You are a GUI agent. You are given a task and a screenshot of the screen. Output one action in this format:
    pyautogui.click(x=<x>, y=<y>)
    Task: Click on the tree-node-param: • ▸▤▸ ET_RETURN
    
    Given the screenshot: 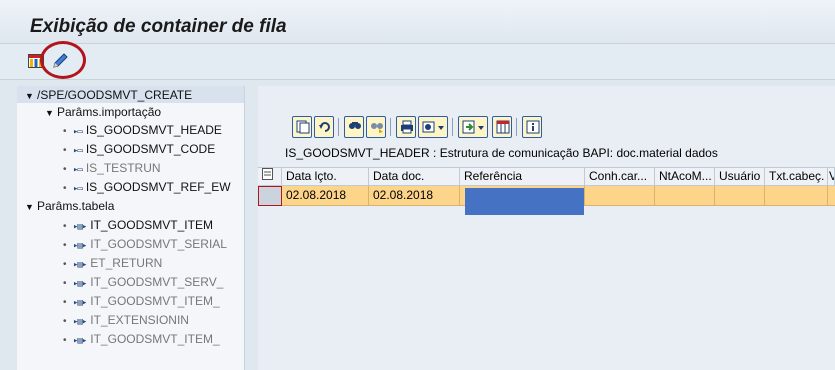 What is the action you would take?
    pyautogui.click(x=112, y=263)
    